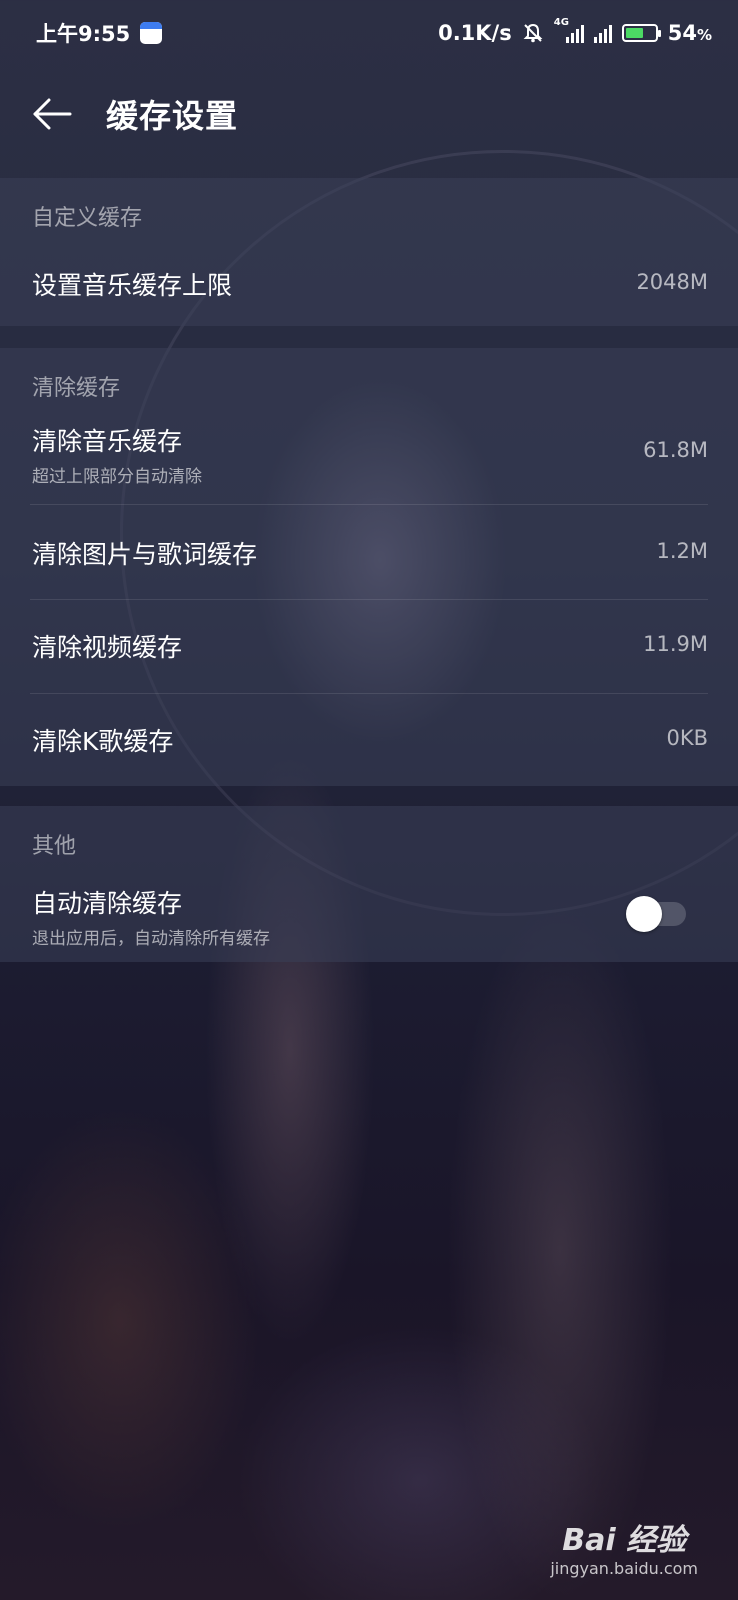  What do you see at coordinates (689, 33) in the screenshot?
I see `battery-percent: 54%` at bounding box center [689, 33].